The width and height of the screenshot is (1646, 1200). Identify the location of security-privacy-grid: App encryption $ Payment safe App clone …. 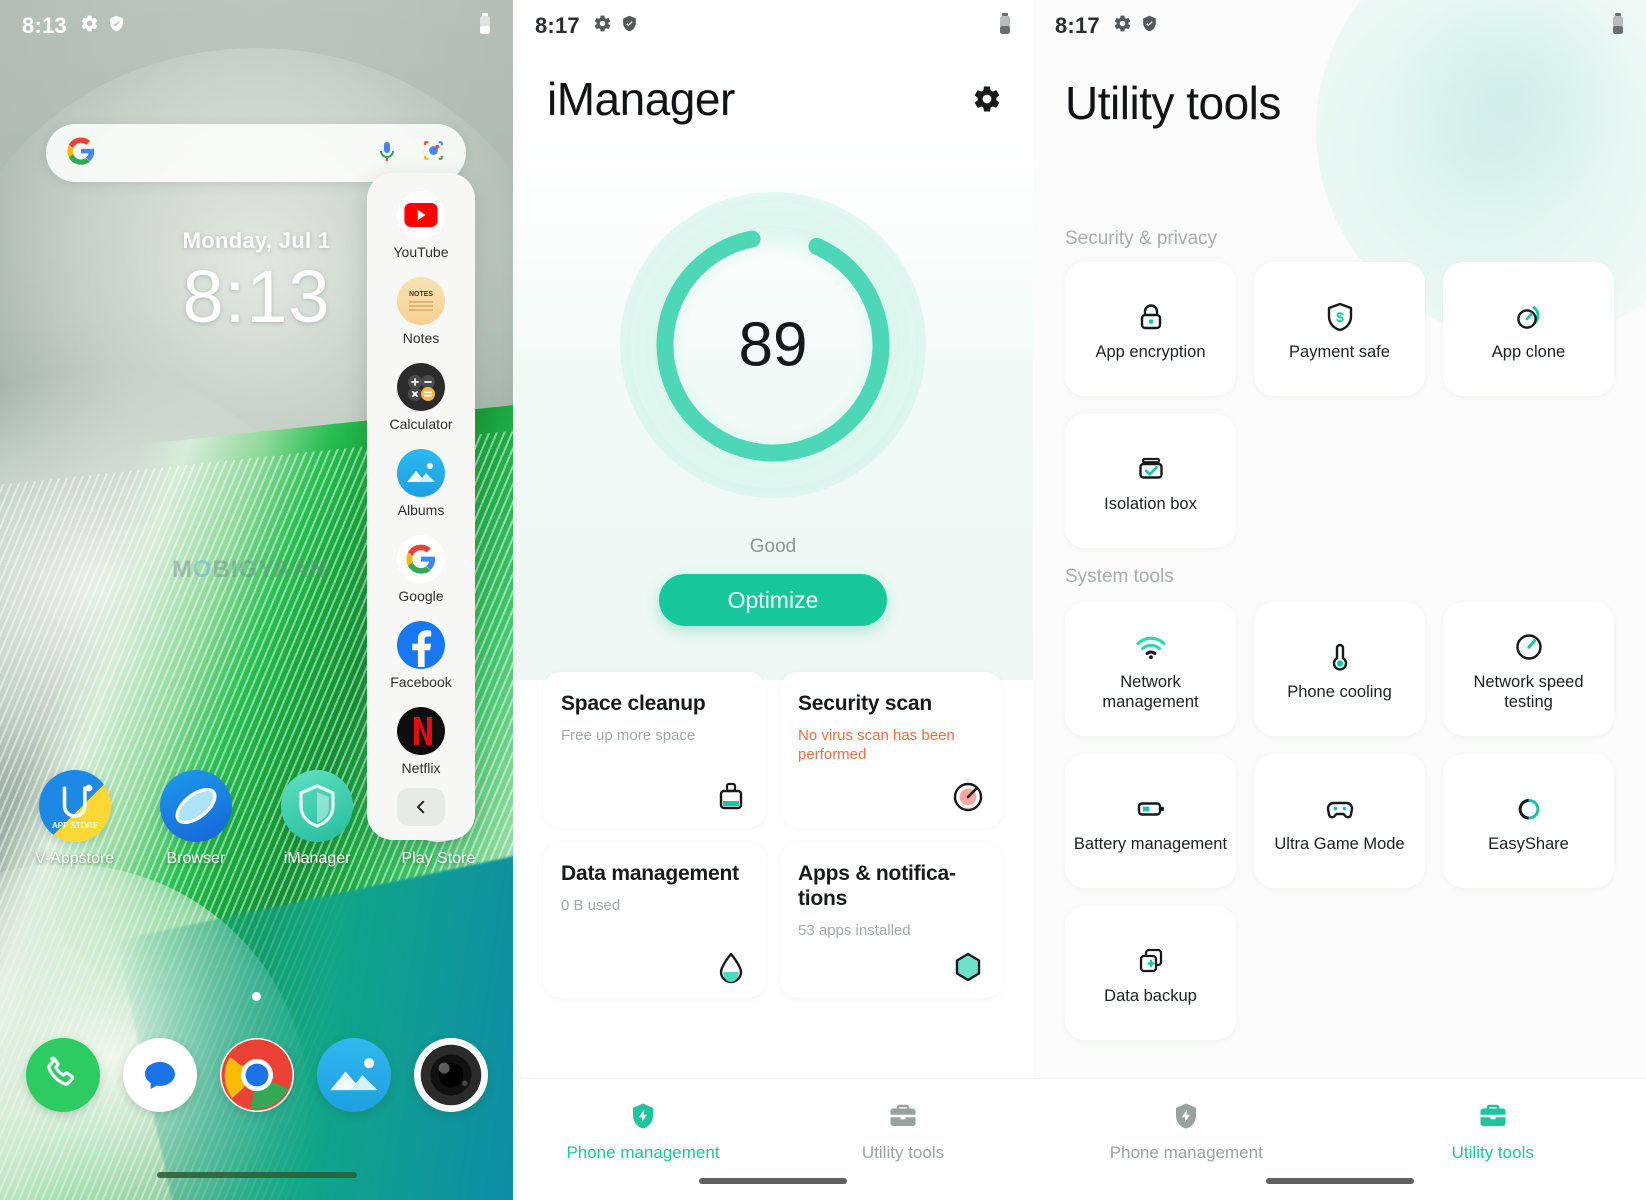
(1339, 405).